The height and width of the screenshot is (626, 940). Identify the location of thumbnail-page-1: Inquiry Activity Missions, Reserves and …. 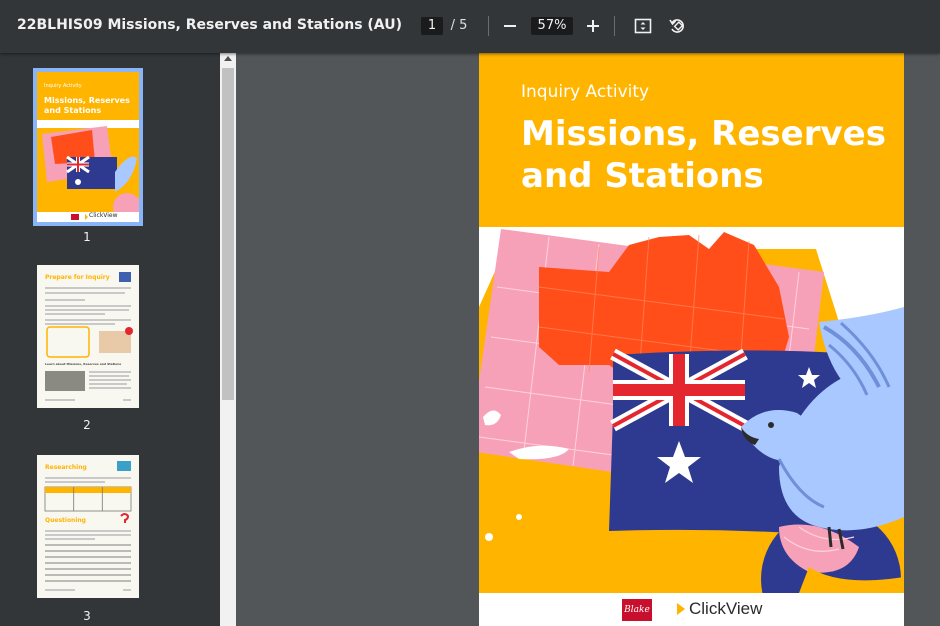
(88, 147).